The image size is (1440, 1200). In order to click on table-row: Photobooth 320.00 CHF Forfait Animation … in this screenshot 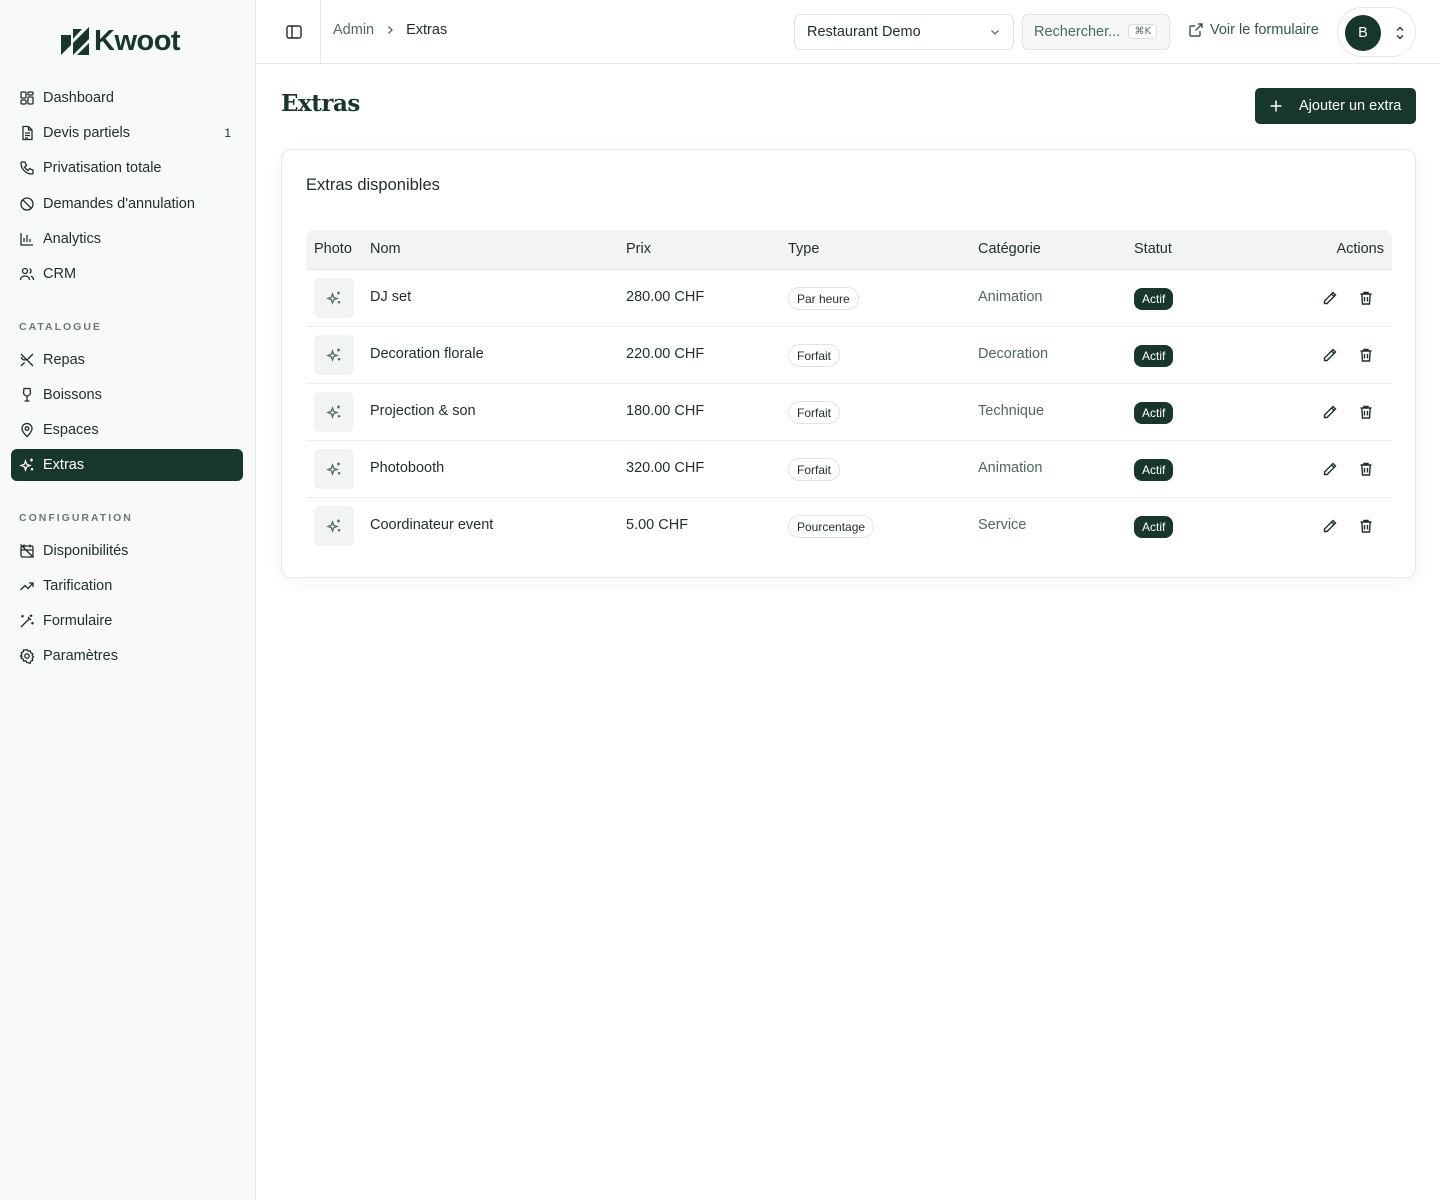, I will do `click(849, 469)`.